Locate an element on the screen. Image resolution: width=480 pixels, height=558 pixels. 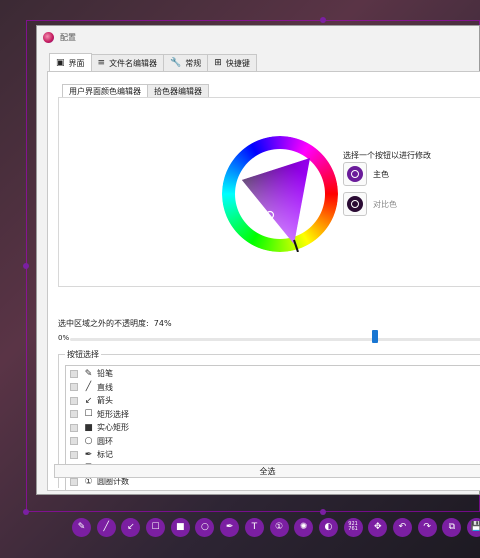
primary-color-label: 主色 is located at coordinates (381, 174).